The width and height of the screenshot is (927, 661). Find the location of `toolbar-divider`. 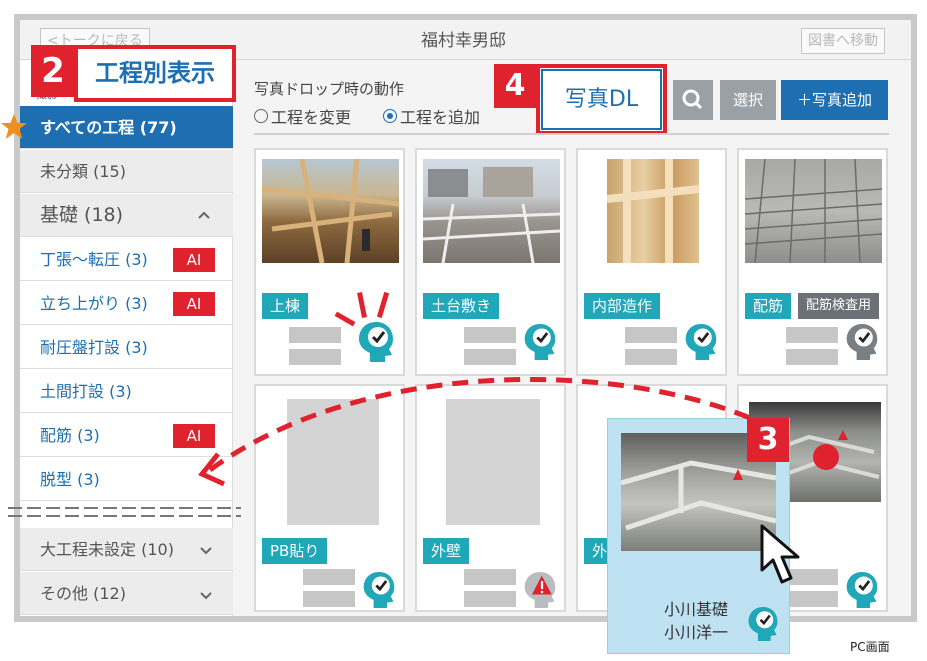

toolbar-divider is located at coordinates (571, 134).